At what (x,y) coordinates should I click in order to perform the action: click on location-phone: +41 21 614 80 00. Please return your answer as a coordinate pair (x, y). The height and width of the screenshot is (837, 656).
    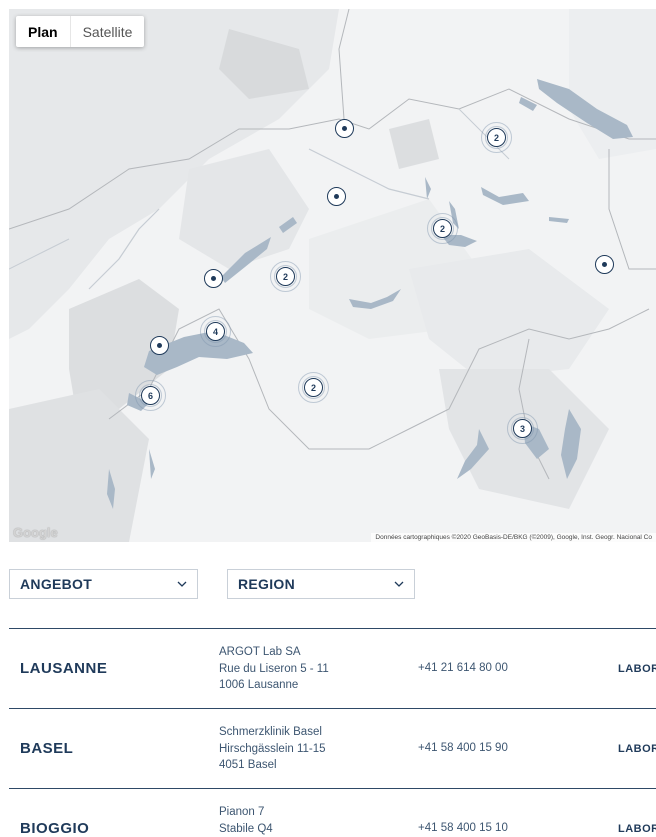
    Looking at the image, I should click on (463, 668).